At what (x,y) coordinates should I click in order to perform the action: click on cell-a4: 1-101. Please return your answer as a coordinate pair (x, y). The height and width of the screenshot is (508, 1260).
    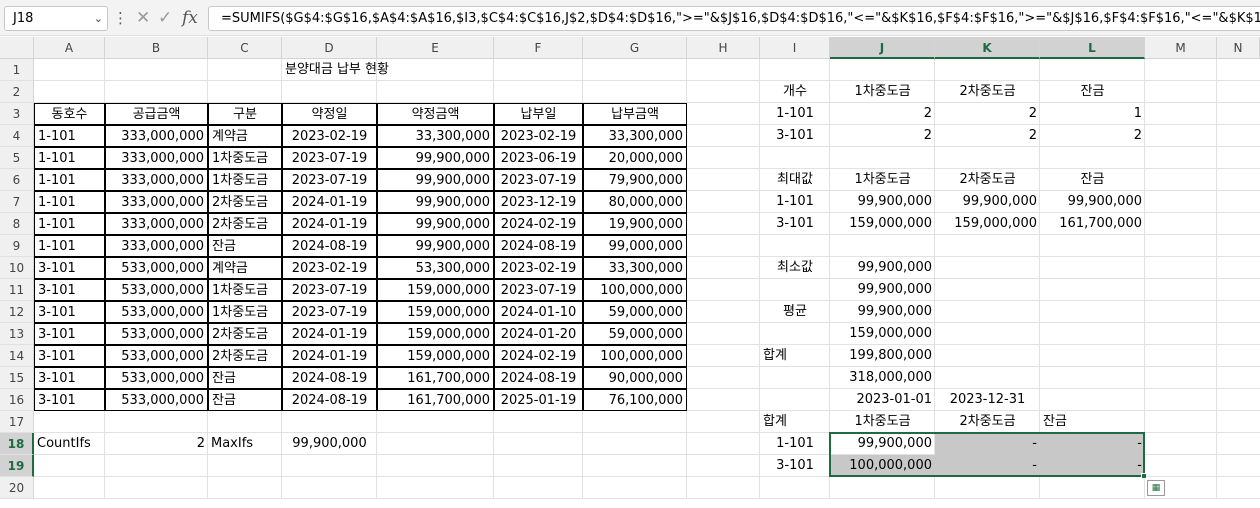
    Looking at the image, I should click on (69, 136).